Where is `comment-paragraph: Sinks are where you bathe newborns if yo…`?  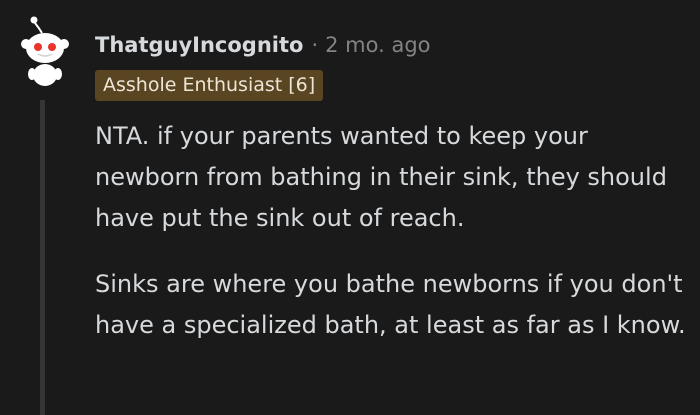
comment-paragraph: Sinks are where you bathe newborns if yo… is located at coordinates (390, 304).